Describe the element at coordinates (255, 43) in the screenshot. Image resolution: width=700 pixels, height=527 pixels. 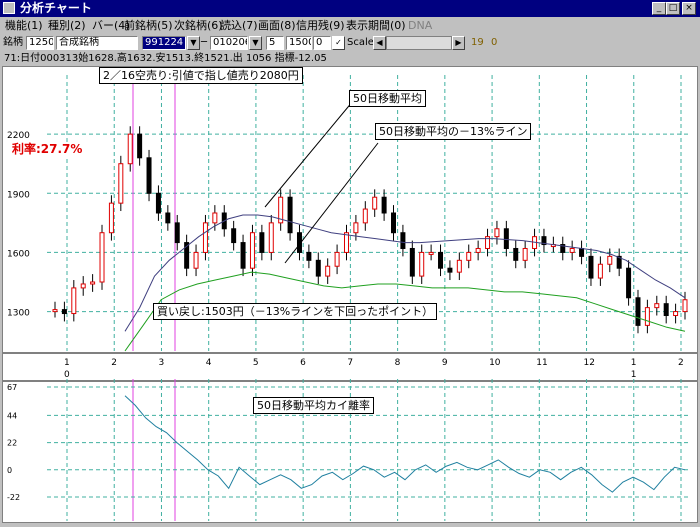
I see `end-date-dropdown: ▼` at that location.